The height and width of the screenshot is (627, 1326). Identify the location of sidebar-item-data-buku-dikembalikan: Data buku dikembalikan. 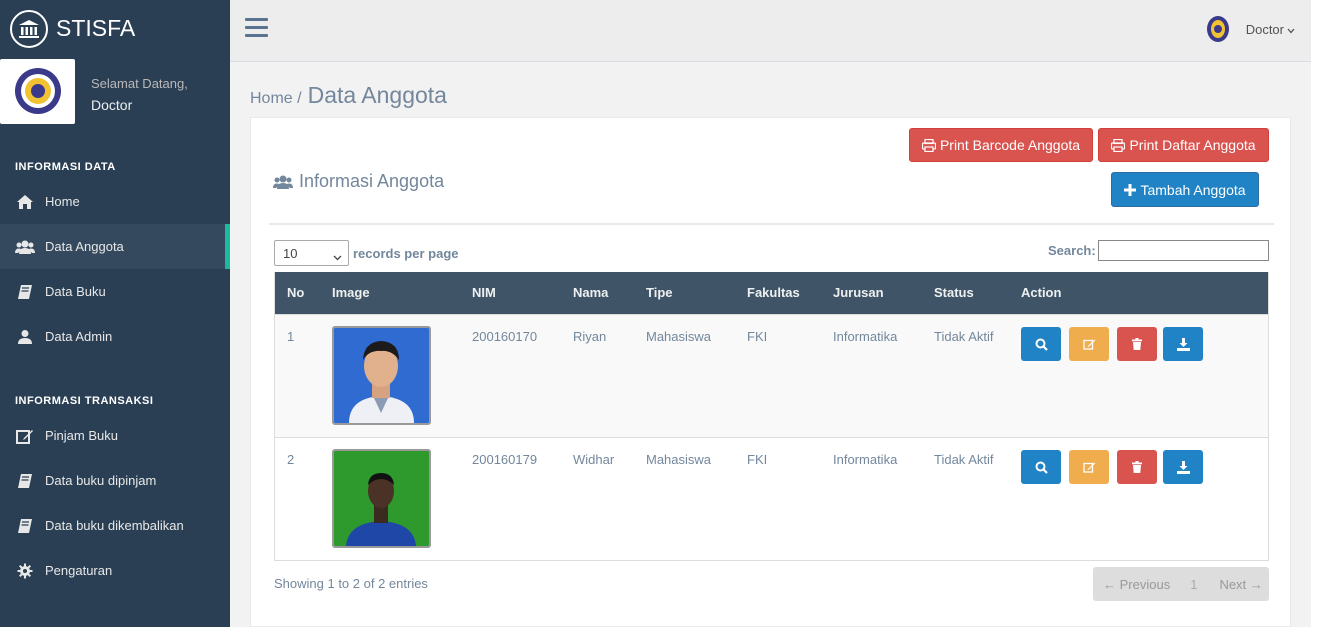
(115, 525).